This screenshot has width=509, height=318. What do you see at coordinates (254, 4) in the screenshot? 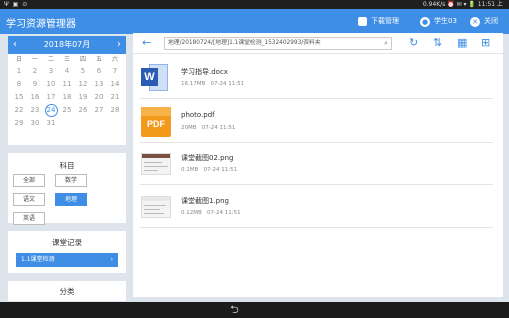
I see `status-bar: Ψ ▣ ⊙ 0.94K/s ⏰ ✉ ▾ 🔋 11:51 上` at bounding box center [254, 4].